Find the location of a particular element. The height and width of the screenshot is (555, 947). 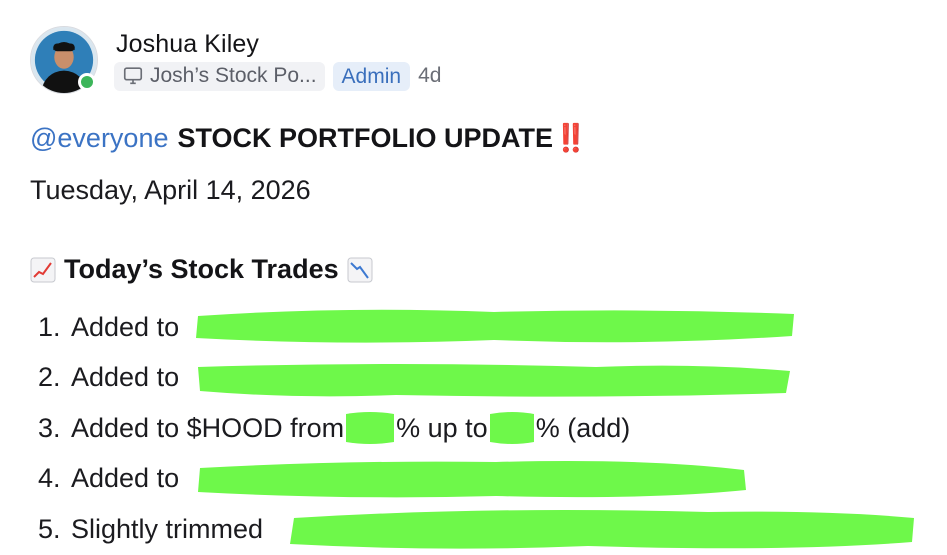

double-exclamation-emoji: ‼️ is located at coordinates (571, 138).